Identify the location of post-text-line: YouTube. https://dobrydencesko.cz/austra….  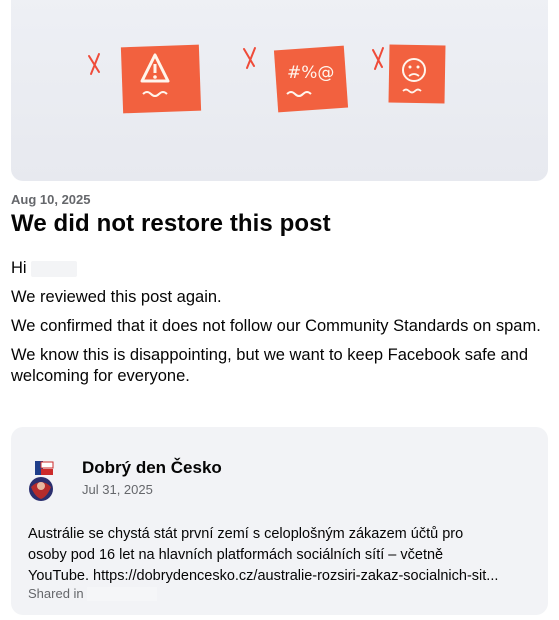
(263, 576).